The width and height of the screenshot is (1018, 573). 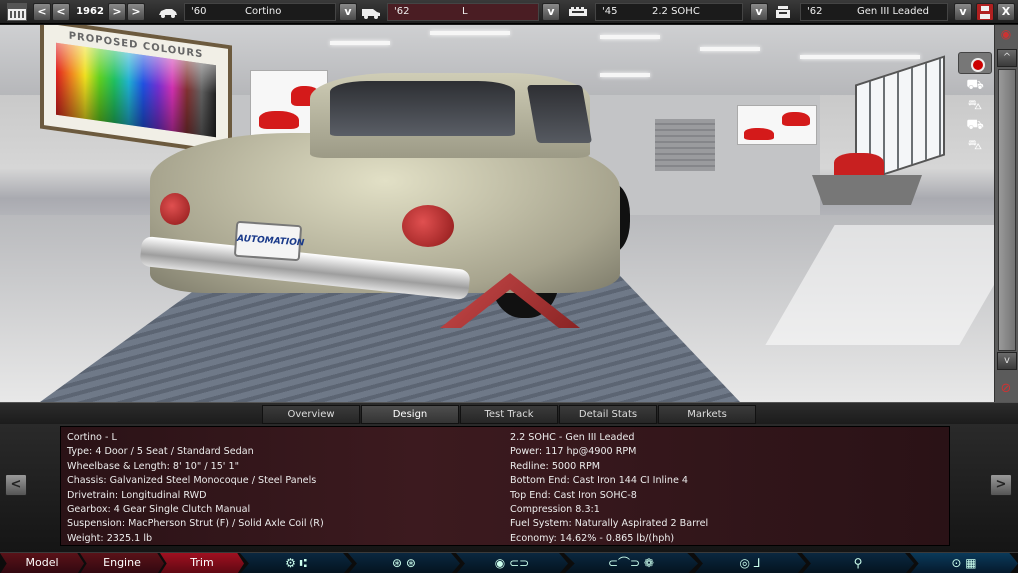 I want to click on engine-dropdown-button: v, so click(x=759, y=12).